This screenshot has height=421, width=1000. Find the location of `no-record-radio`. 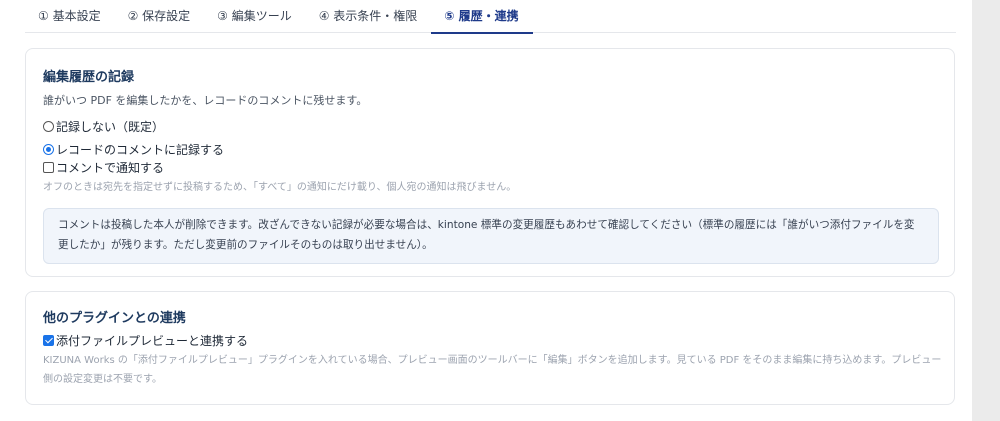

no-record-radio is located at coordinates (48, 126).